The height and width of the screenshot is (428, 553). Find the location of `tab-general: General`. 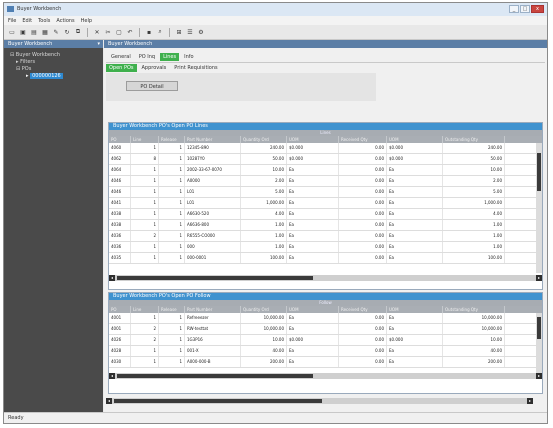

tab-general: General is located at coordinates (121, 57).